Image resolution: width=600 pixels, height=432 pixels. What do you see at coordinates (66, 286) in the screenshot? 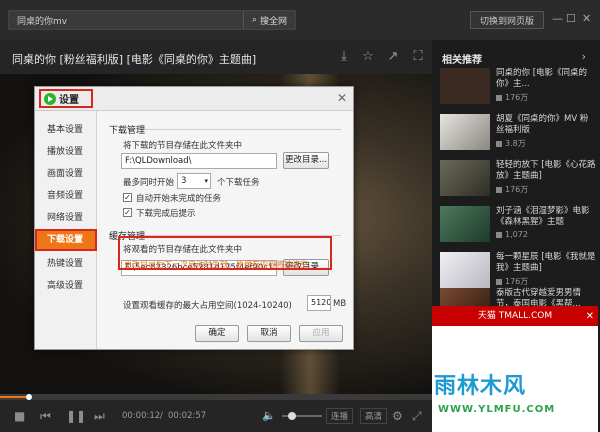
I see `sidebar-item-advanced: 高级设置` at bounding box center [66, 286].